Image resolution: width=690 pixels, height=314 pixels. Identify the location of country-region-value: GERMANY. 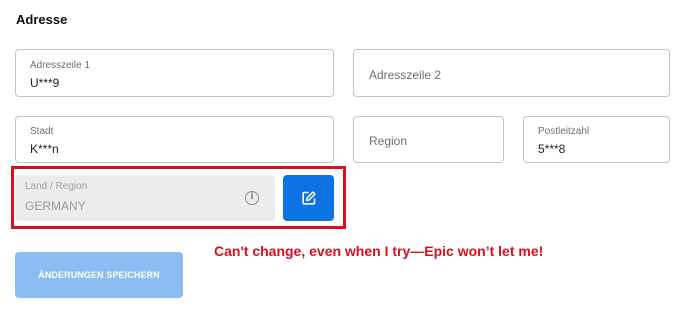
(55, 206).